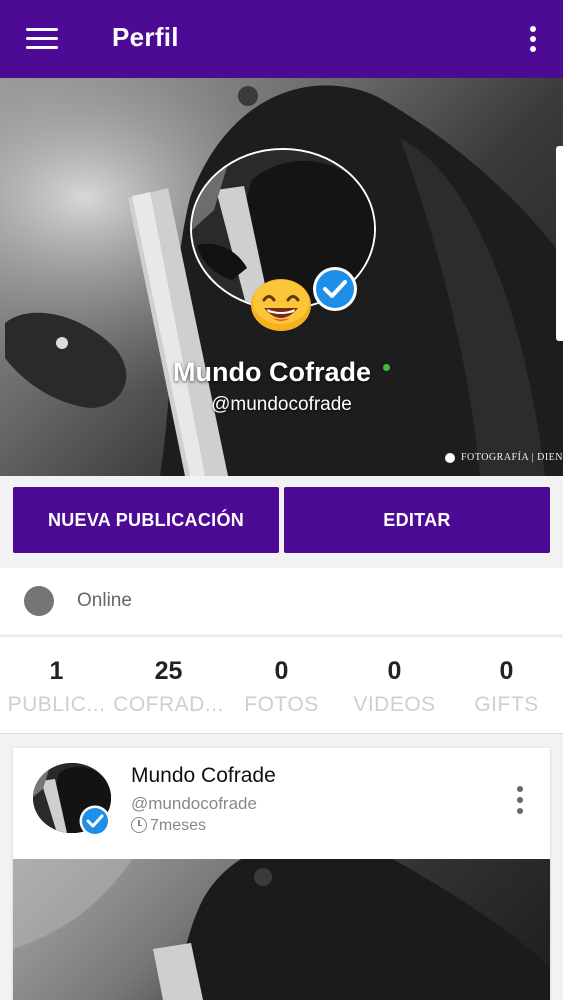 The height and width of the screenshot is (1000, 563). What do you see at coordinates (506, 704) in the screenshot?
I see `stat-label: GIFTS` at bounding box center [506, 704].